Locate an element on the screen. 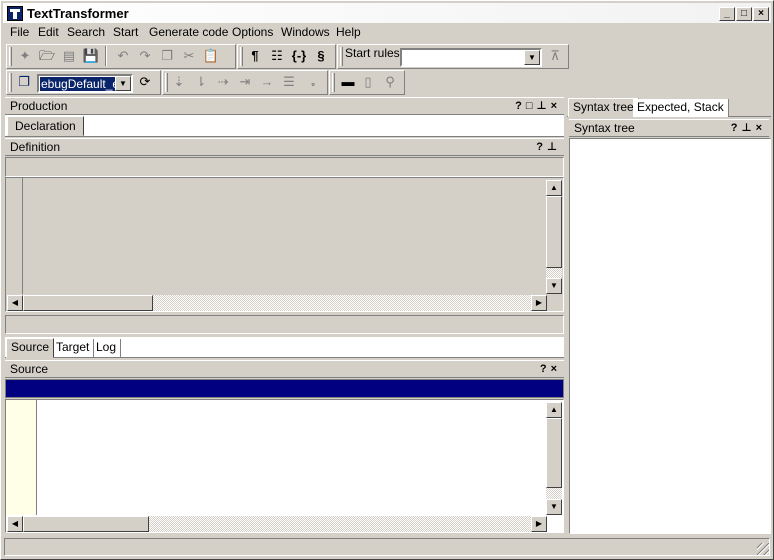 The image size is (774, 560). copy-icon: ❐ is located at coordinates (167, 56).